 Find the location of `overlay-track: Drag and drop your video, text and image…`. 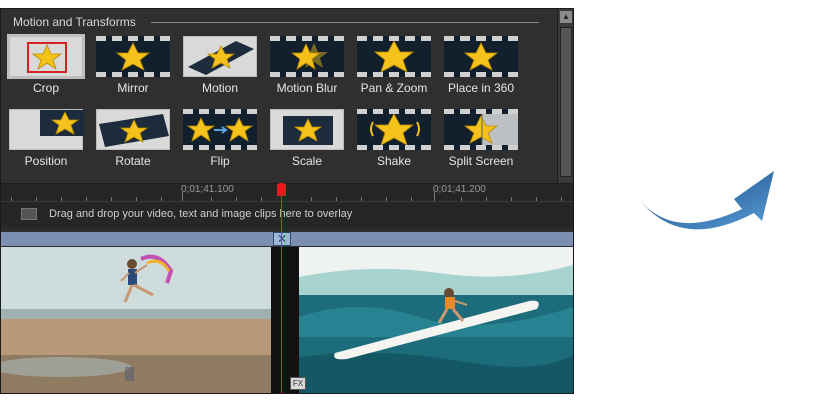

overlay-track: Drag and drop your video, text and image… is located at coordinates (287, 214).